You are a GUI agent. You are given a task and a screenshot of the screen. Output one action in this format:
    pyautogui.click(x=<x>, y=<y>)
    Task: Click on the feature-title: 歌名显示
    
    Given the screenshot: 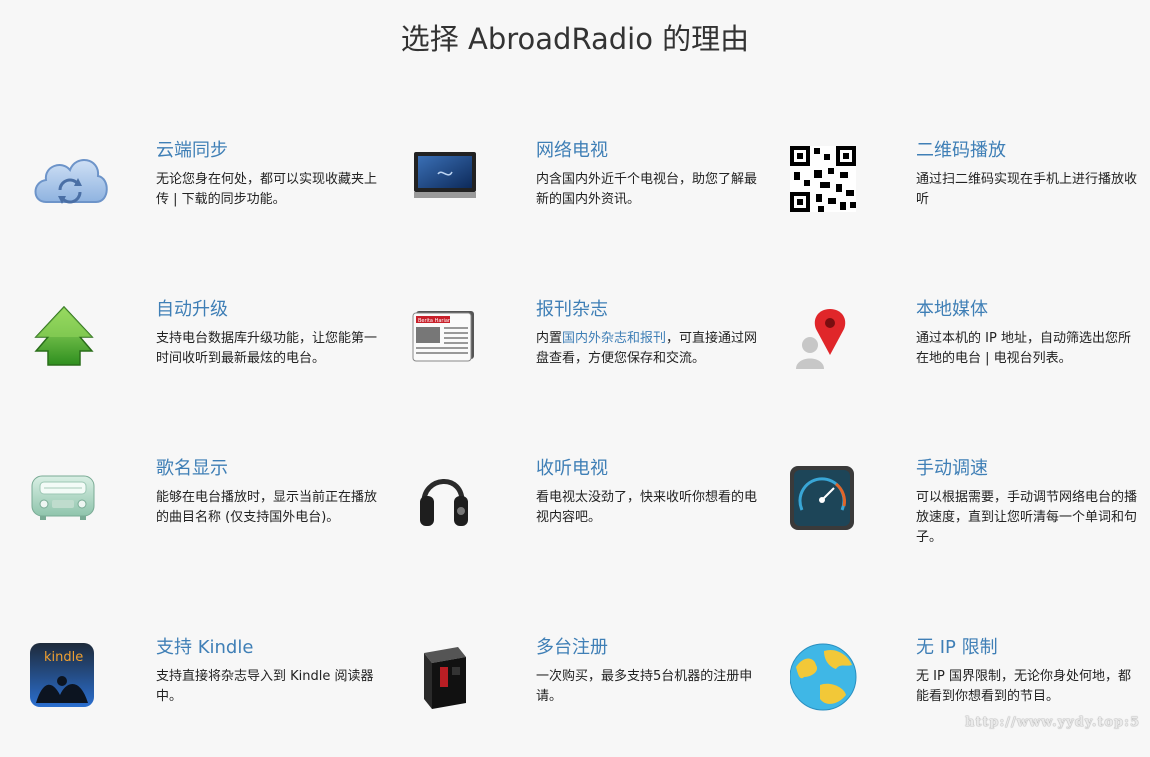 What is the action you would take?
    pyautogui.click(x=268, y=469)
    